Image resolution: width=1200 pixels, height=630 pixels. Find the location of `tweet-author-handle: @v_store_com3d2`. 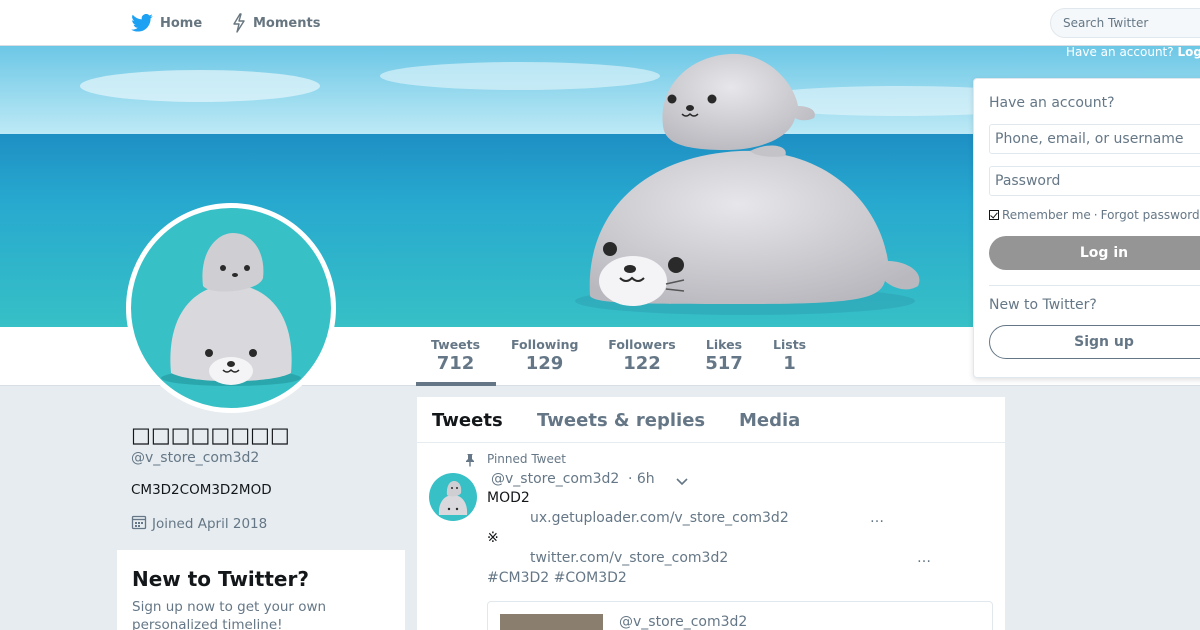

tweet-author-handle: @v_store_com3d2 is located at coordinates (555, 479).